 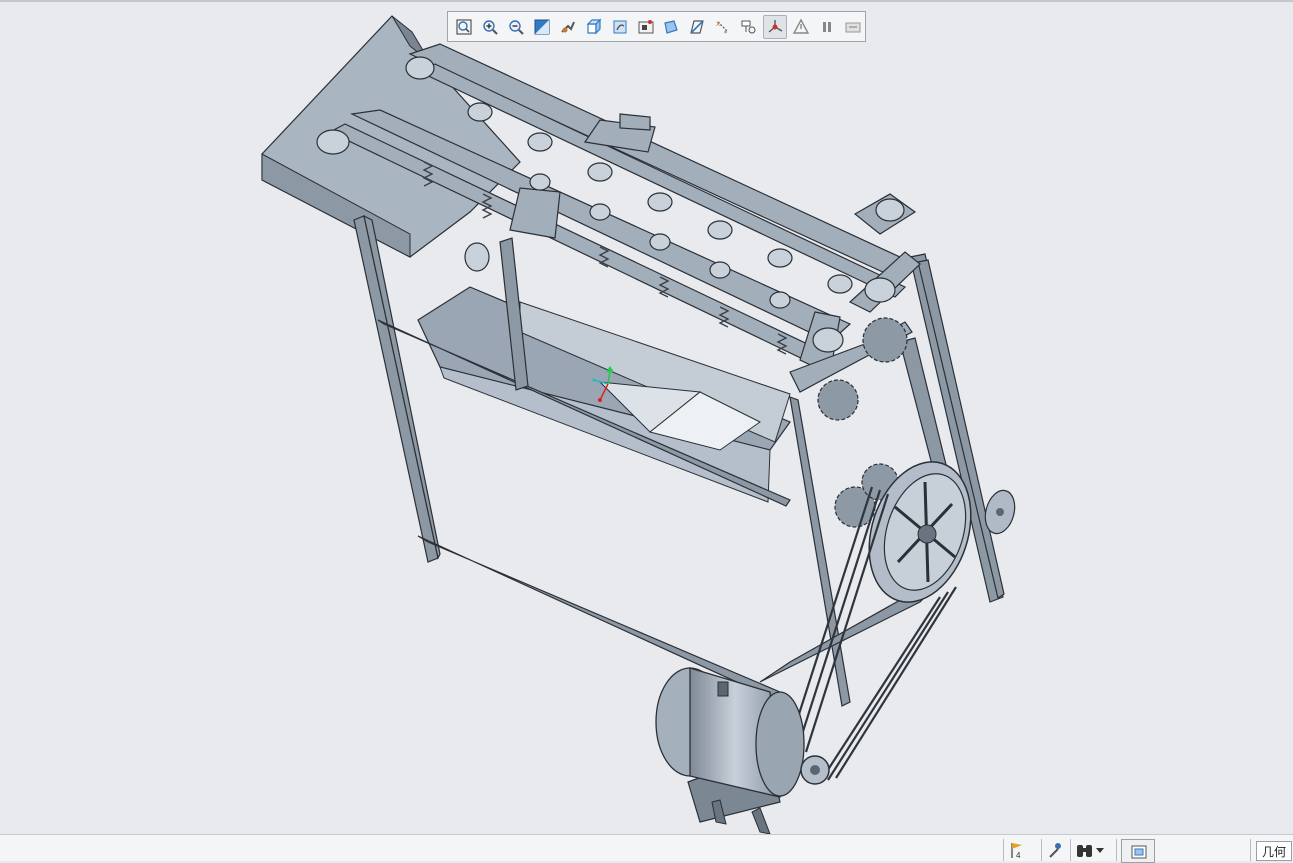 I want to click on view-manager-button, so click(x=646, y=27).